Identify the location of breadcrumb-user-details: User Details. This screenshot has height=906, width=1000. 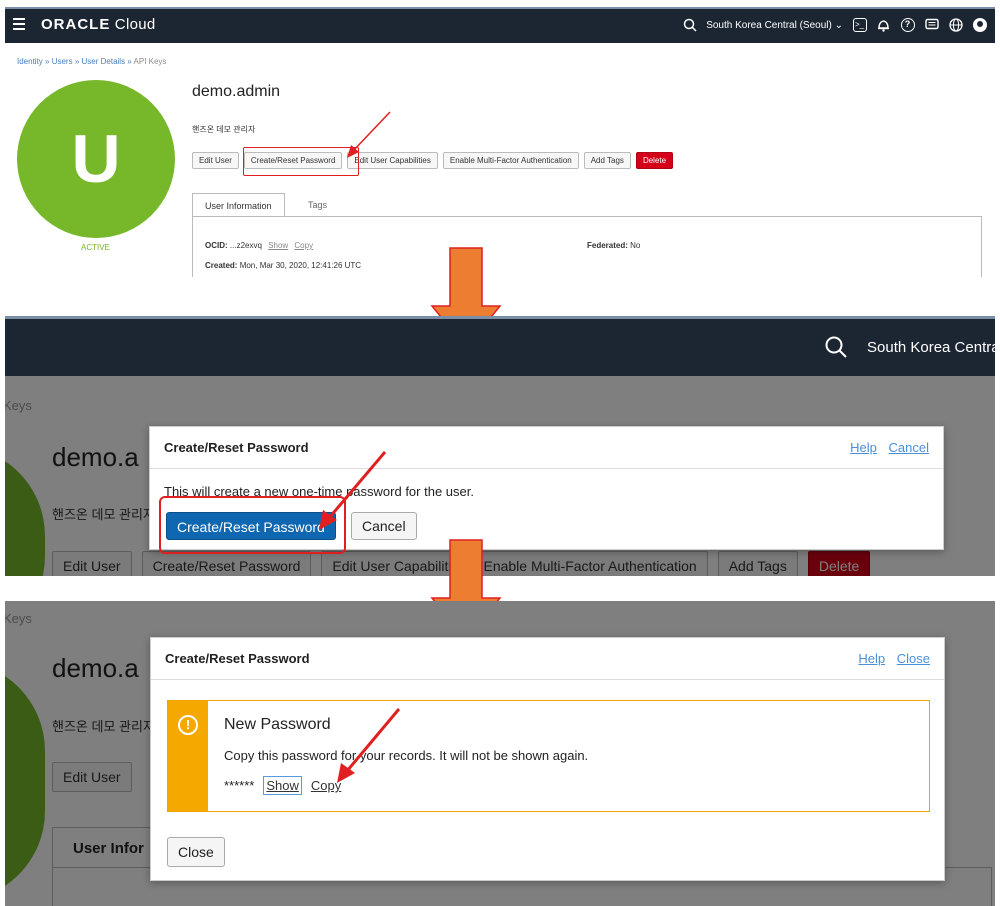
(104, 61).